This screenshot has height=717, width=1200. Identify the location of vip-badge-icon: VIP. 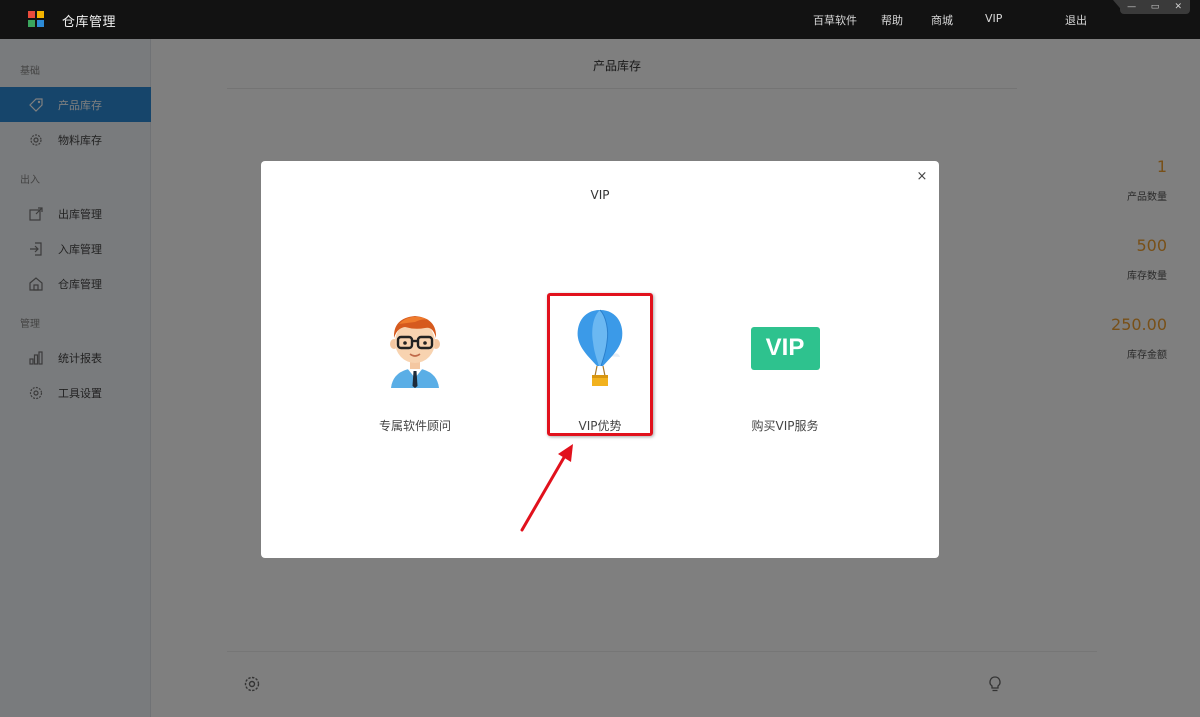
(785, 348).